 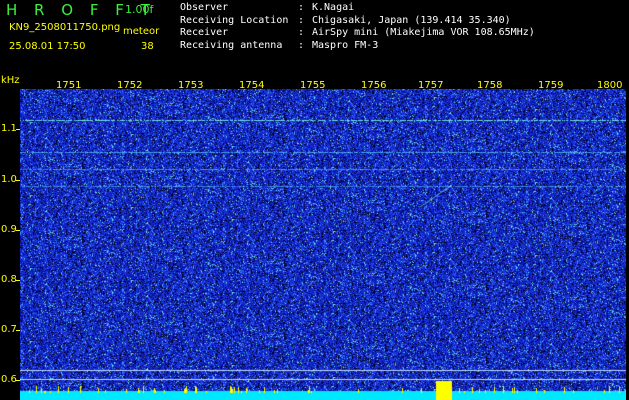 I want to click on y-tick-label: 0.6, so click(x=9, y=379).